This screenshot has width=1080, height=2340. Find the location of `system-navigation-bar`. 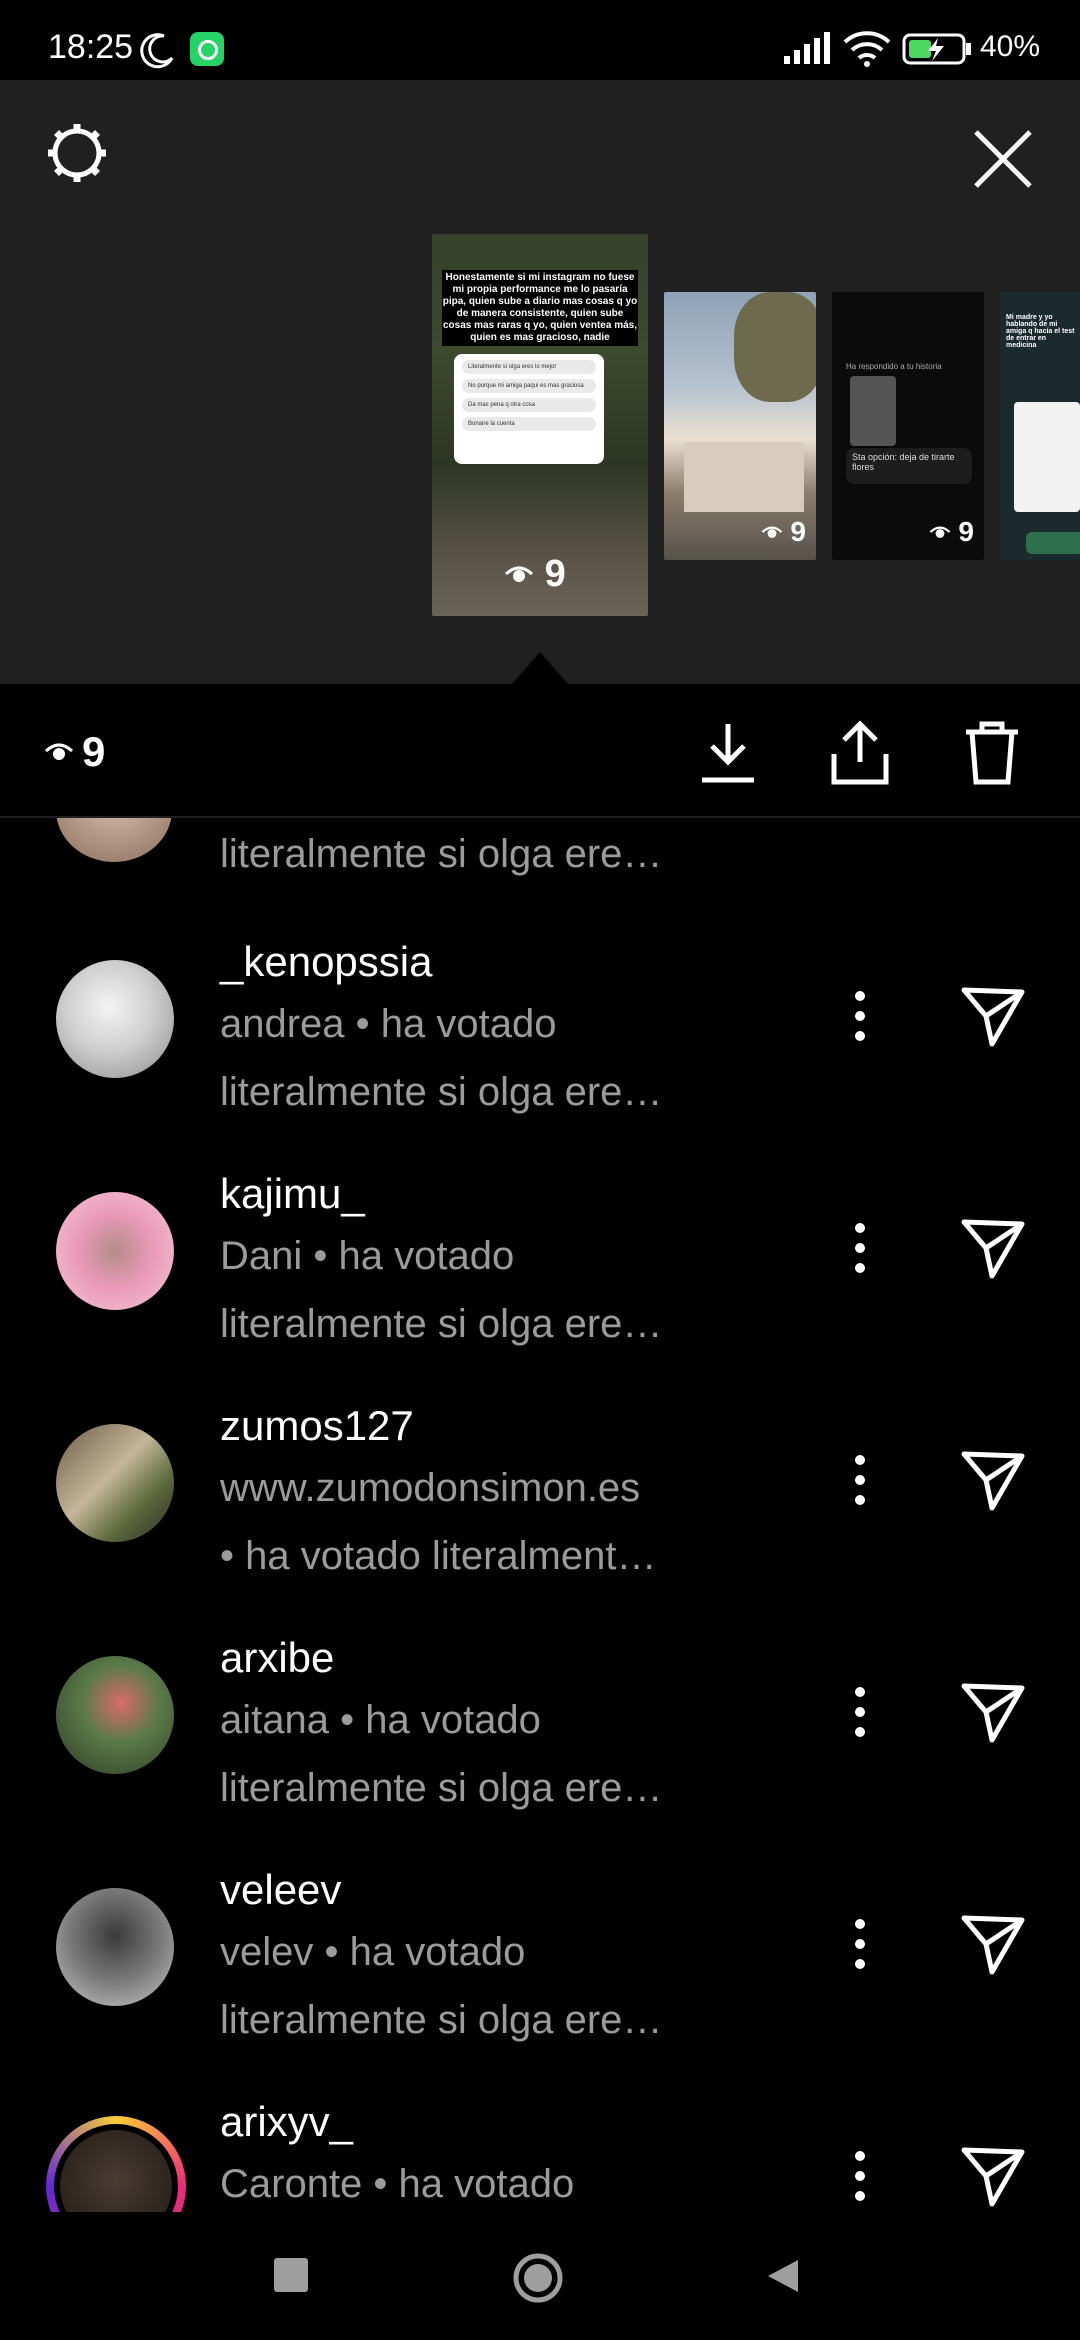

system-navigation-bar is located at coordinates (540, 2276).